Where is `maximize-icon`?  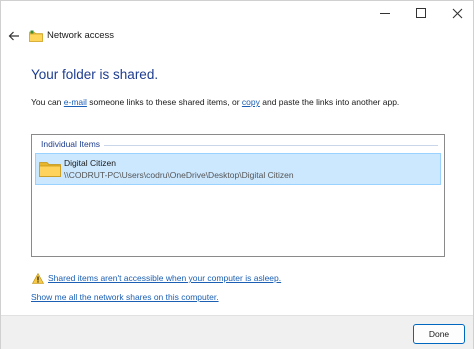 maximize-icon is located at coordinates (421, 13).